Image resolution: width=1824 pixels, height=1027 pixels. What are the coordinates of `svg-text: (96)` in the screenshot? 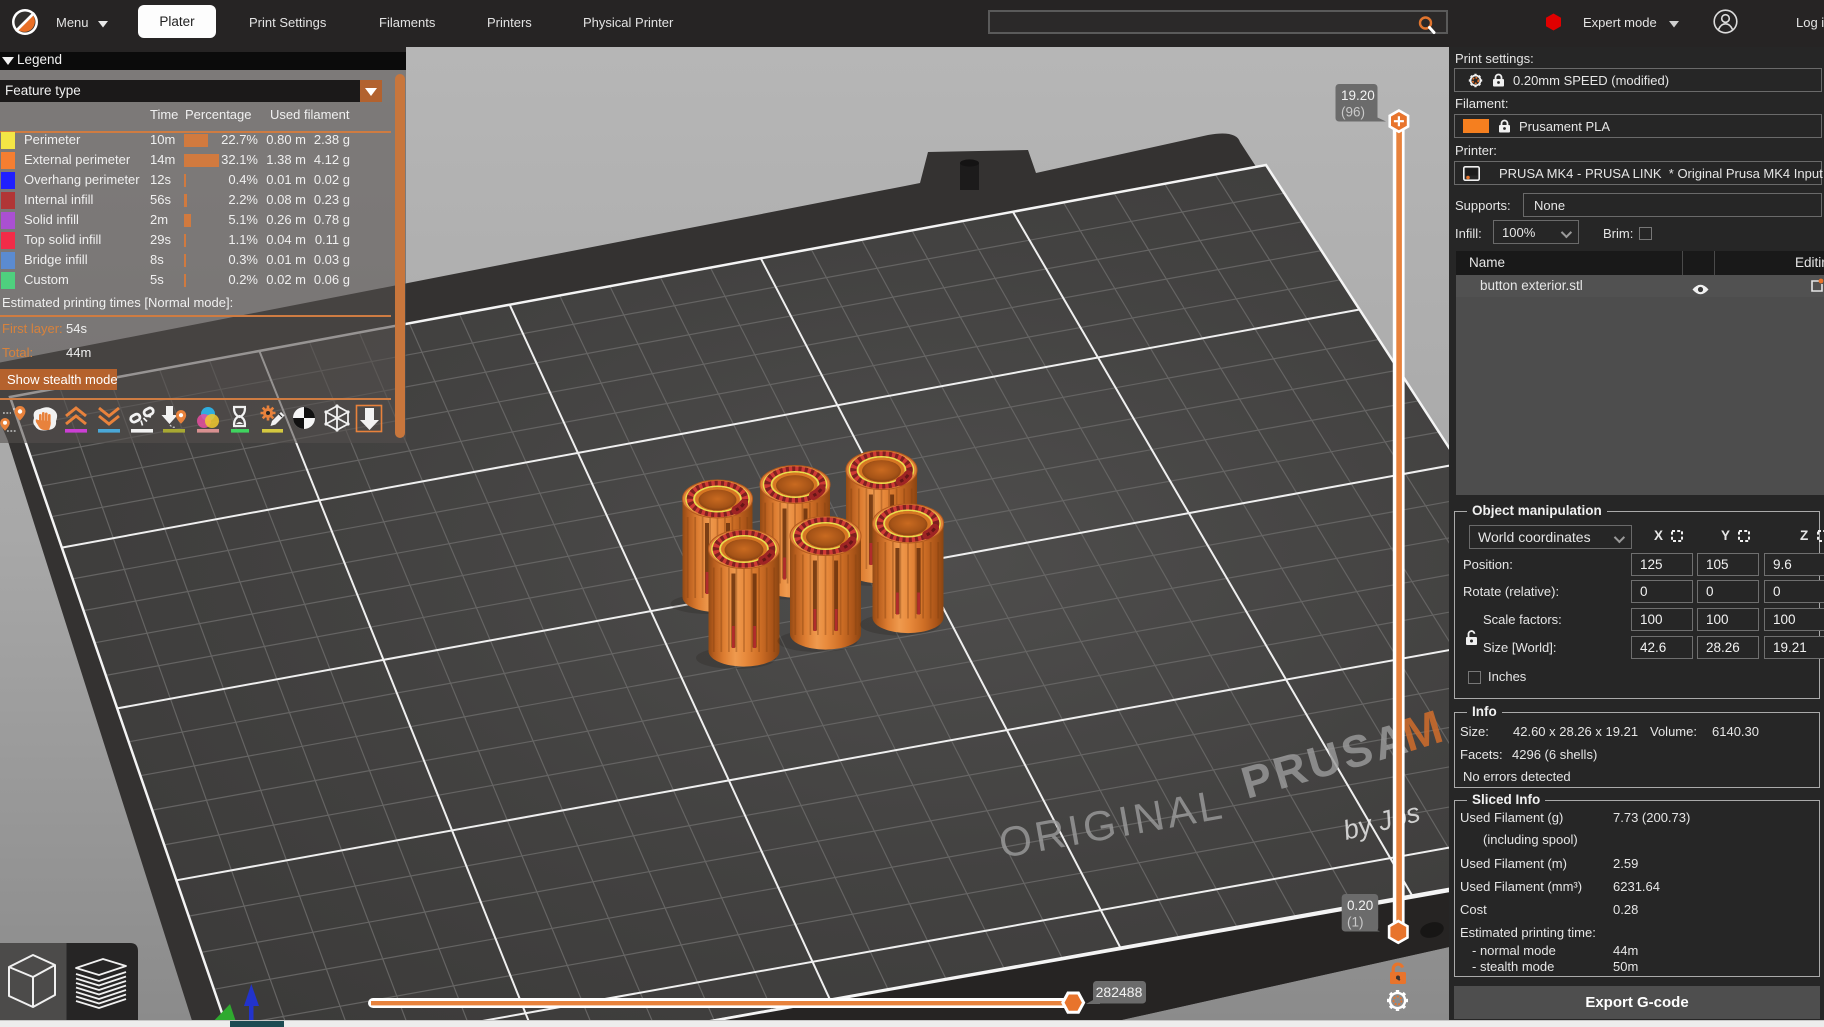 It's located at (1353, 112).